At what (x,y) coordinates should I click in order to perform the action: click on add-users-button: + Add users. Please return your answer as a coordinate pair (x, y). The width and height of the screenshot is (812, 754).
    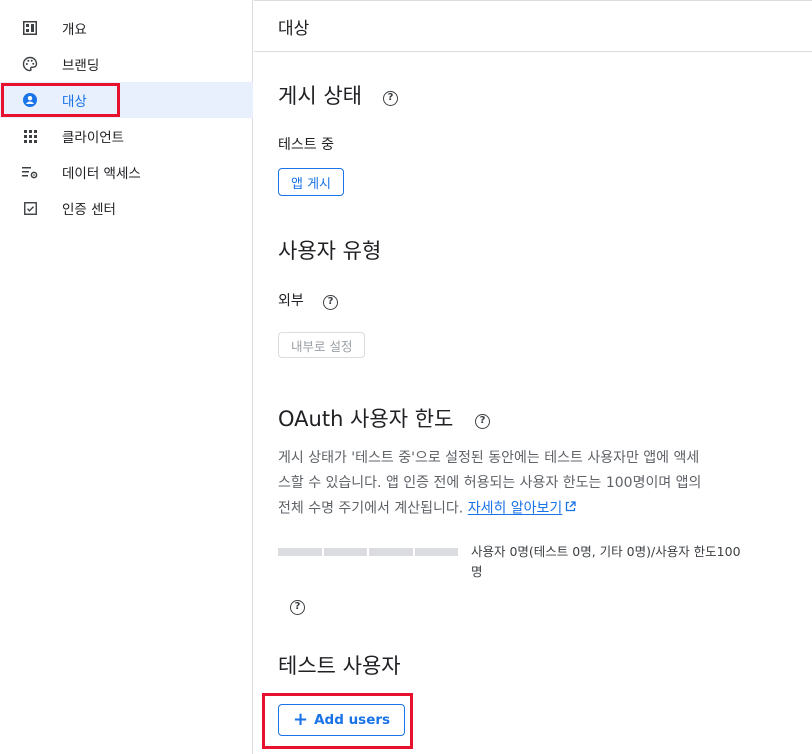
    Looking at the image, I should click on (342, 720).